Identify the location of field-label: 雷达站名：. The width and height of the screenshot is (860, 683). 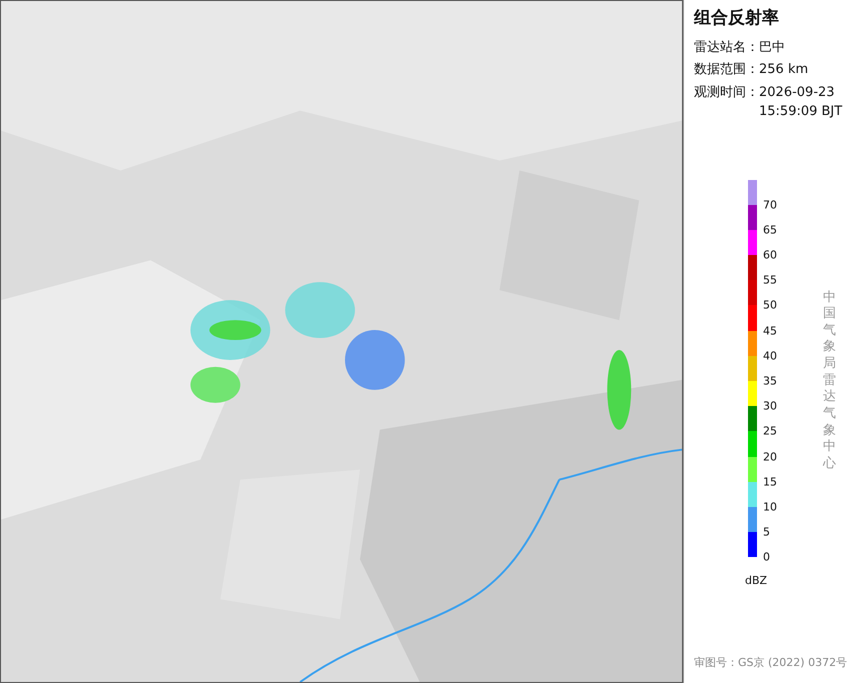
(726, 47).